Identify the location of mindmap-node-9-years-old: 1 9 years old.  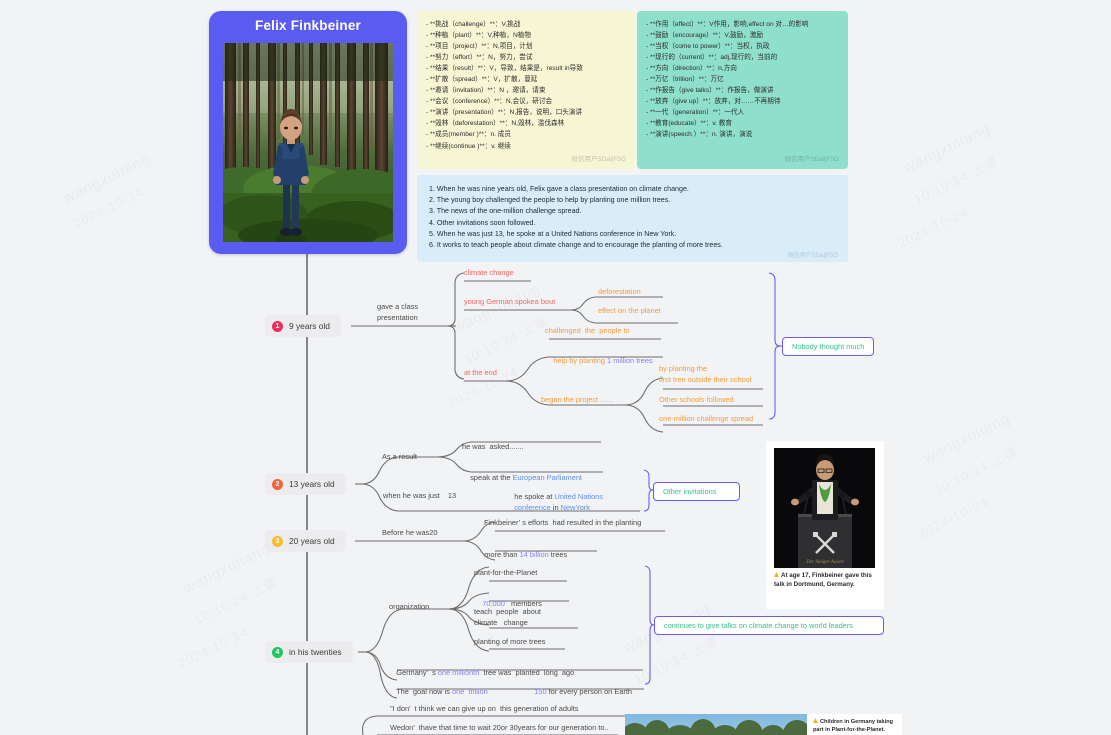
(303, 326).